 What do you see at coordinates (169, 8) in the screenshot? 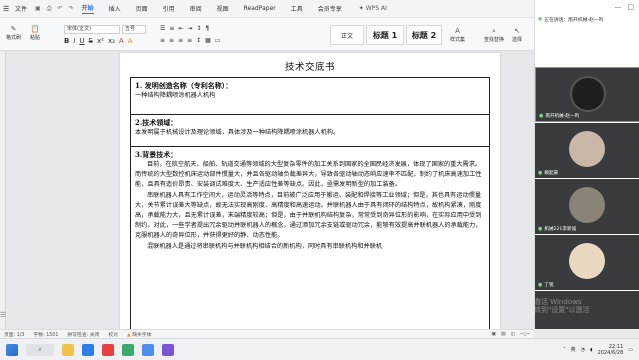
I see `tab-reference: 引用` at bounding box center [169, 8].